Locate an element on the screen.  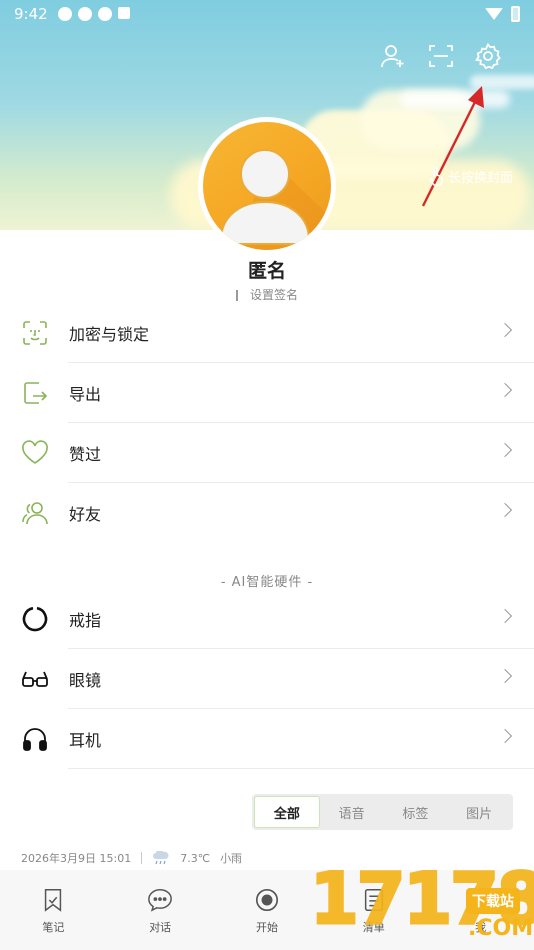
face-lock-icon is located at coordinates (35, 333).